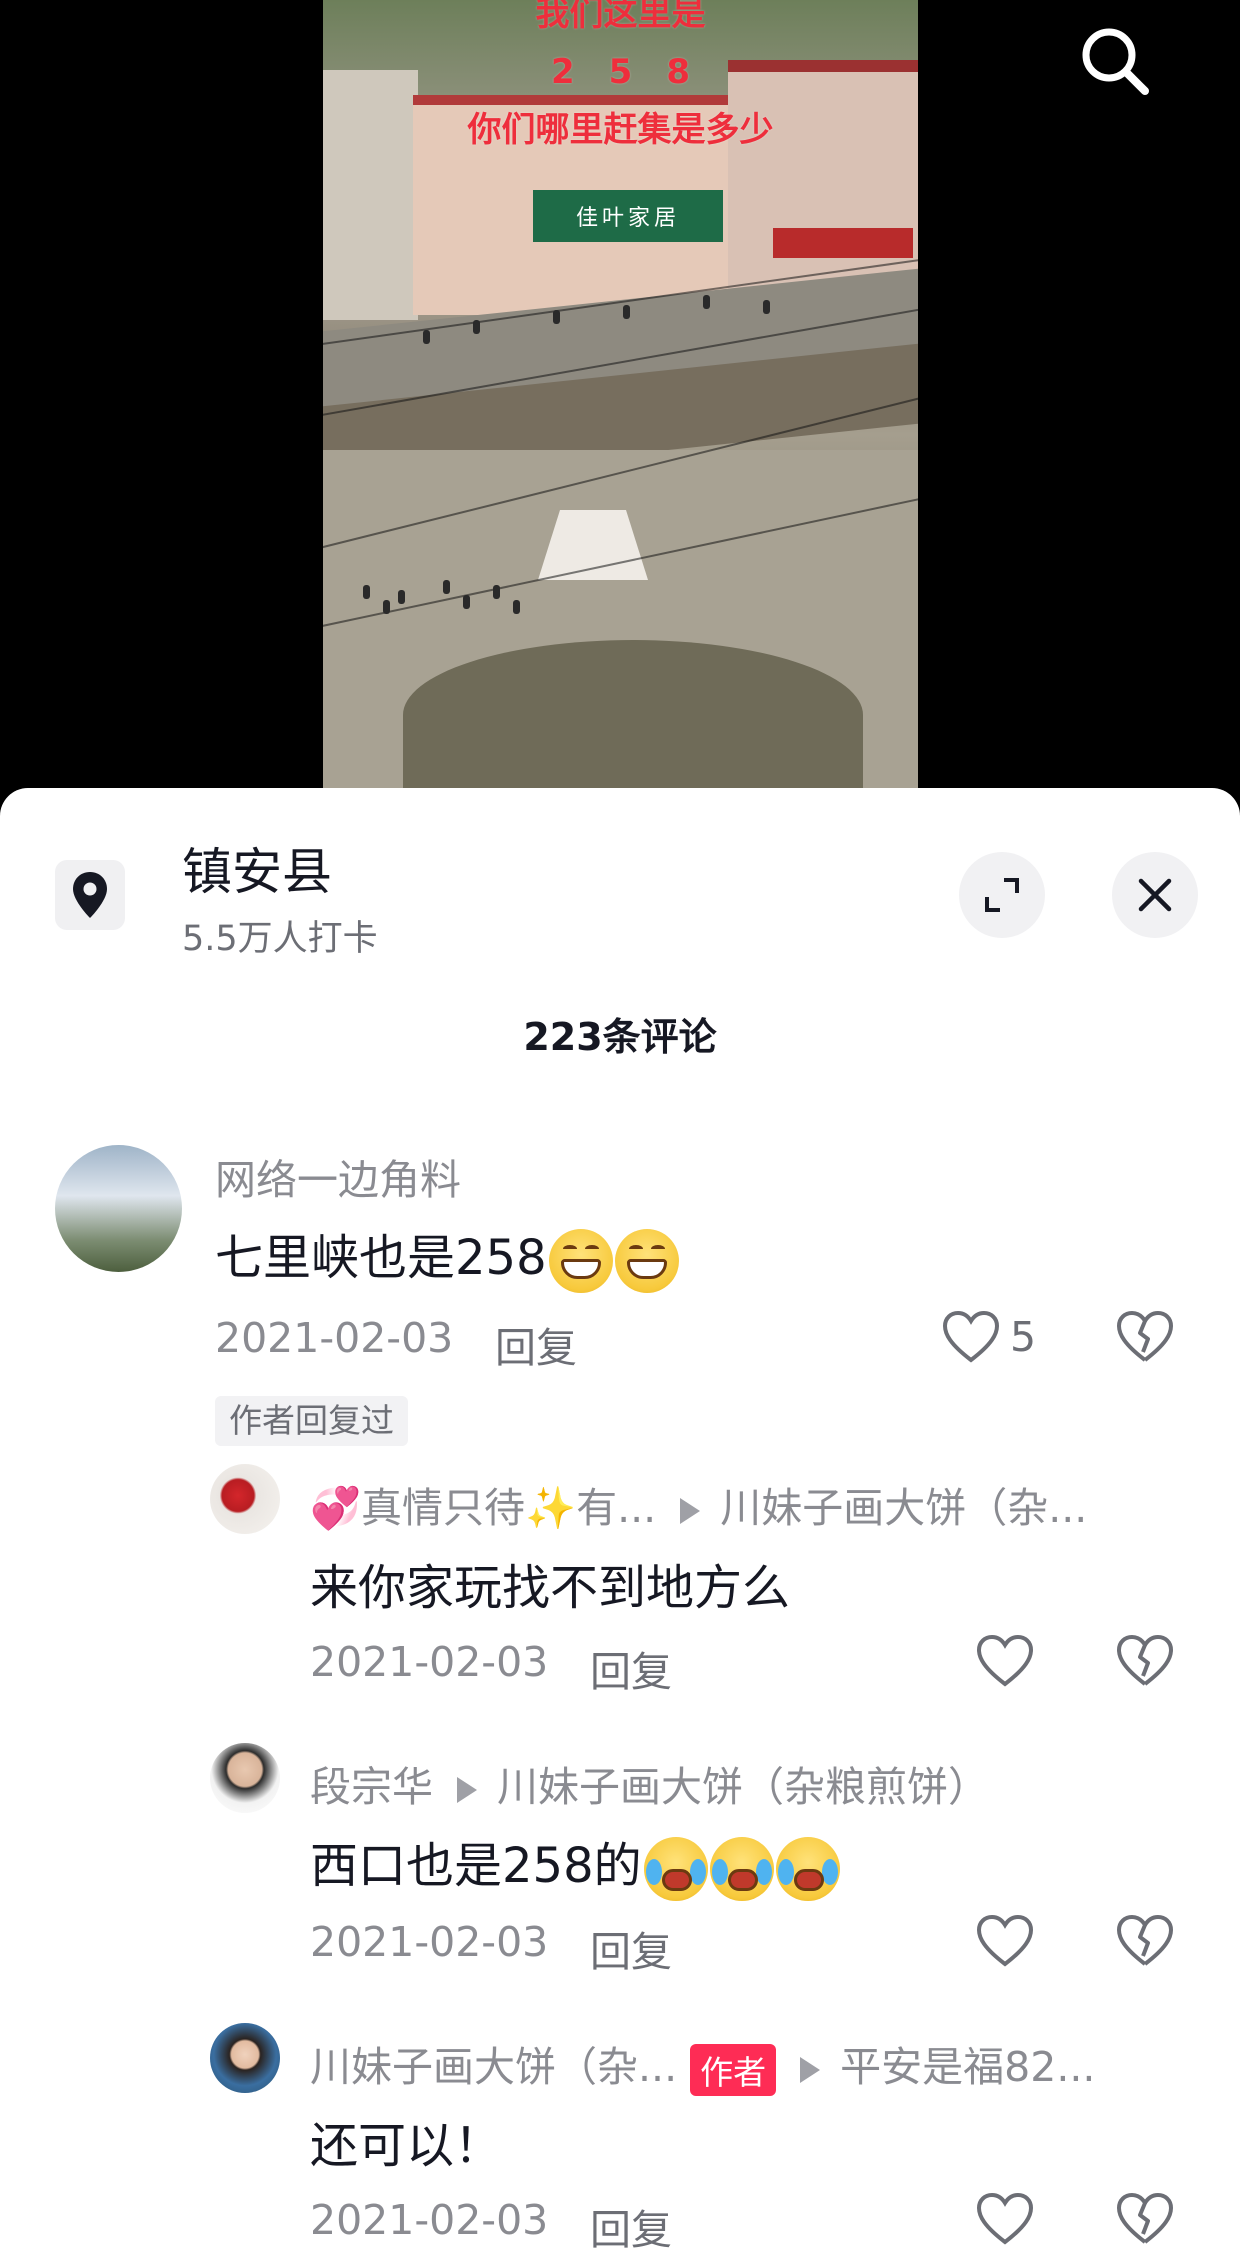 This screenshot has height=2251, width=1240. I want to click on reply-username: 段宗华, so click(371, 1787).